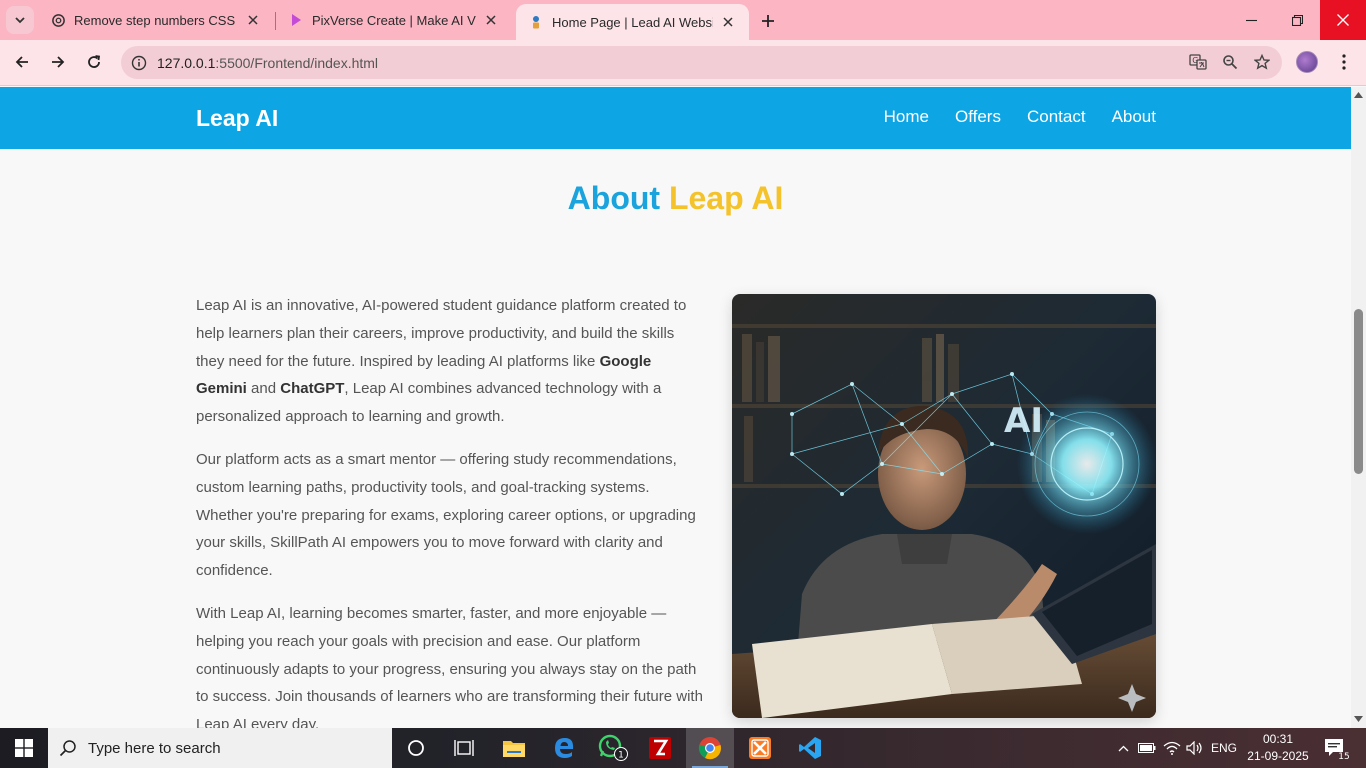 Image resolution: width=1366 pixels, height=768 pixels. I want to click on edge-button, so click(564, 748).